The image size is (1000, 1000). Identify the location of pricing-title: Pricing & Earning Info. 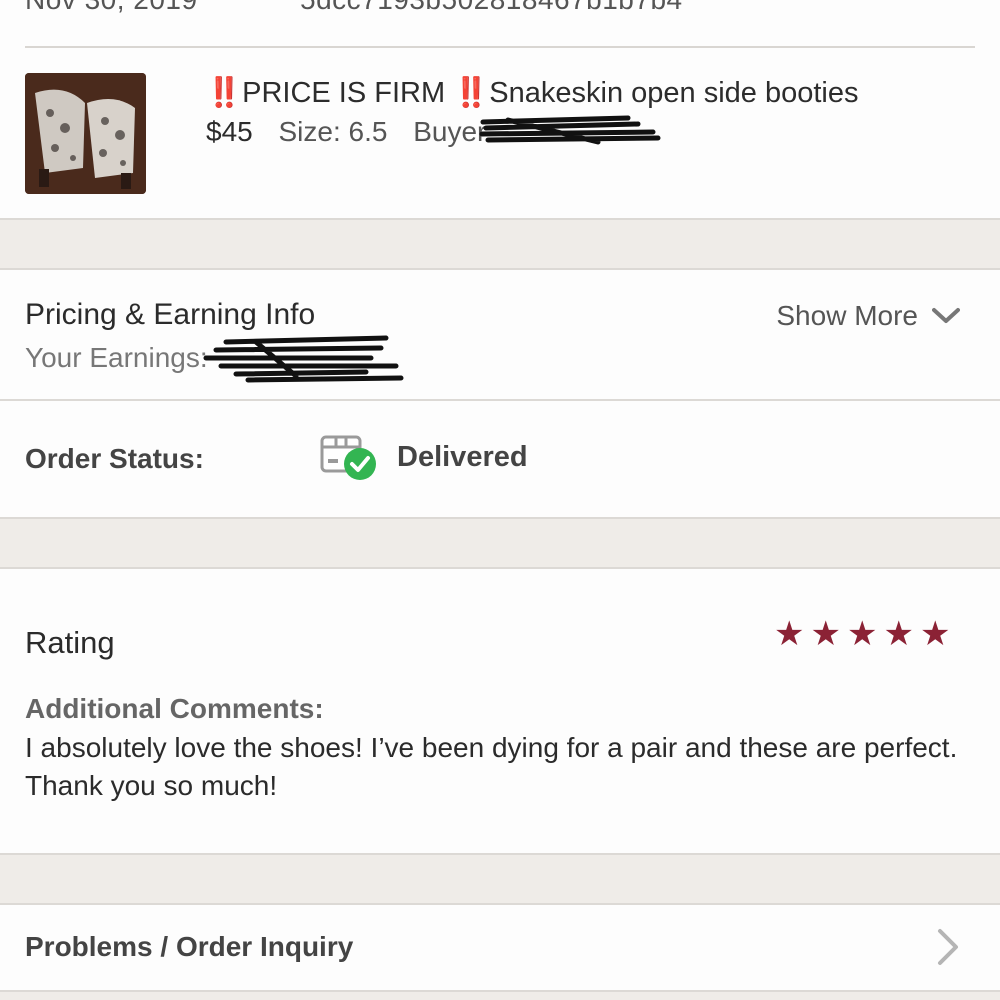
(170, 314).